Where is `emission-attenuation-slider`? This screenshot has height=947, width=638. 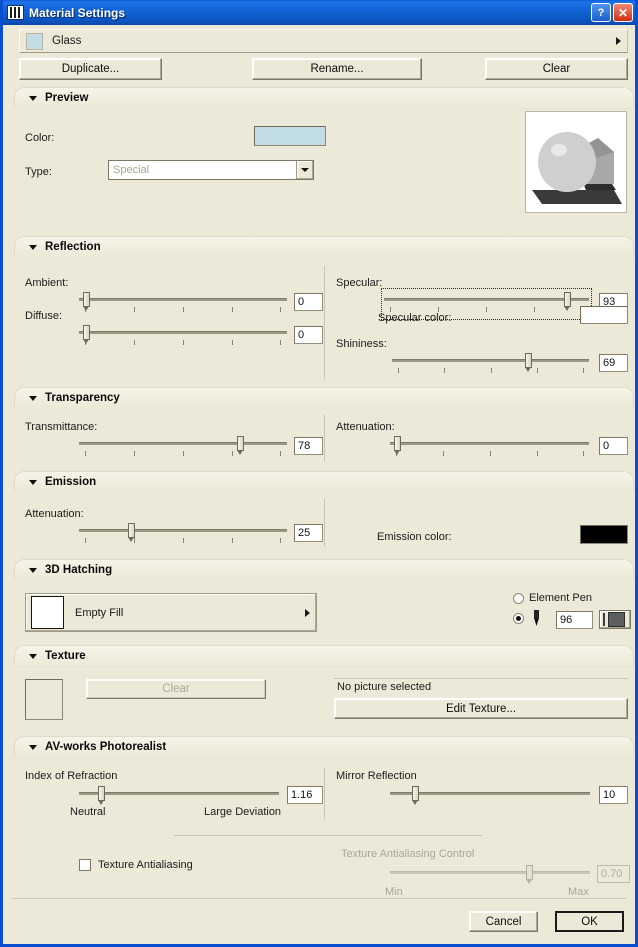
emission-attenuation-slider is located at coordinates (183, 535).